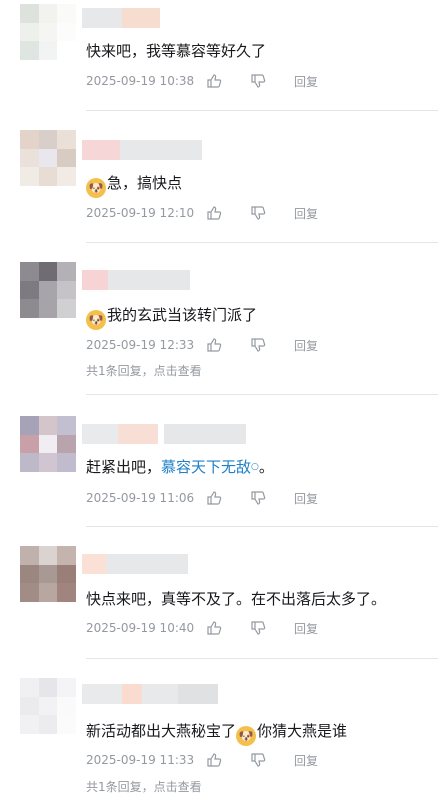 This screenshot has height=802, width=438. I want to click on comment-text: 快来吧，我等慕容等好久了, so click(176, 51).